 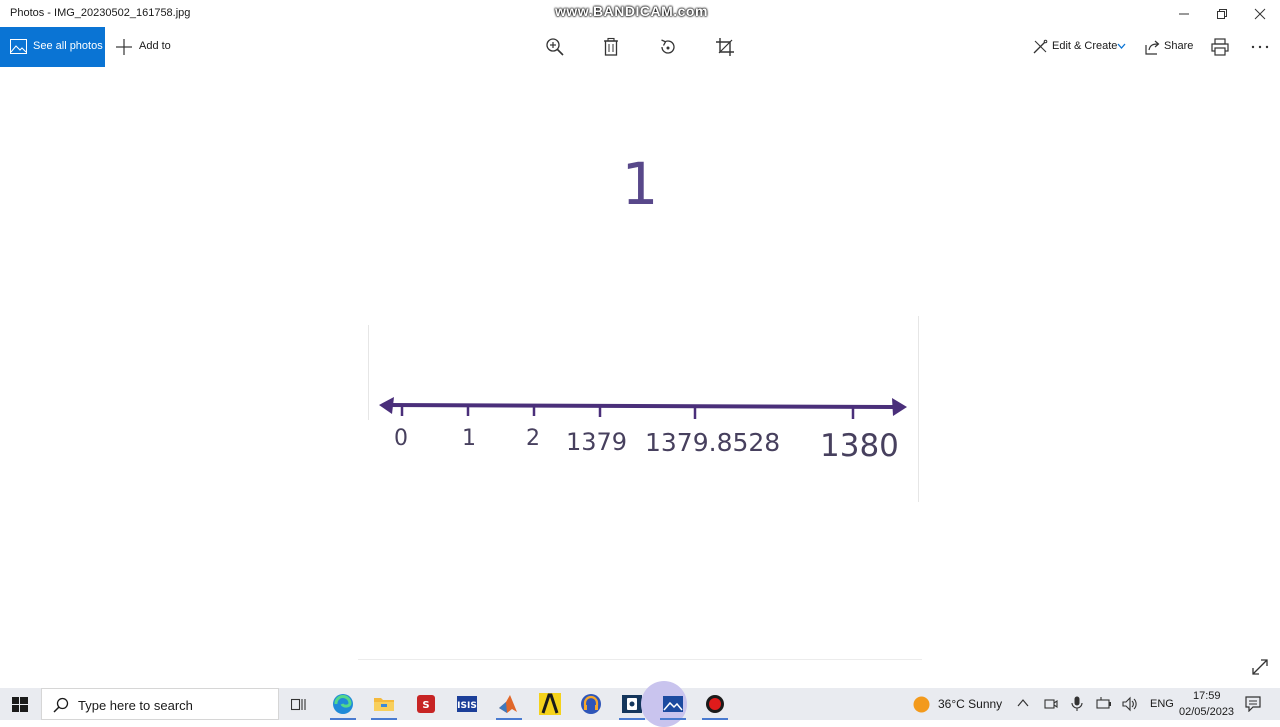 What do you see at coordinates (61, 705) in the screenshot?
I see `search-icon` at bounding box center [61, 705].